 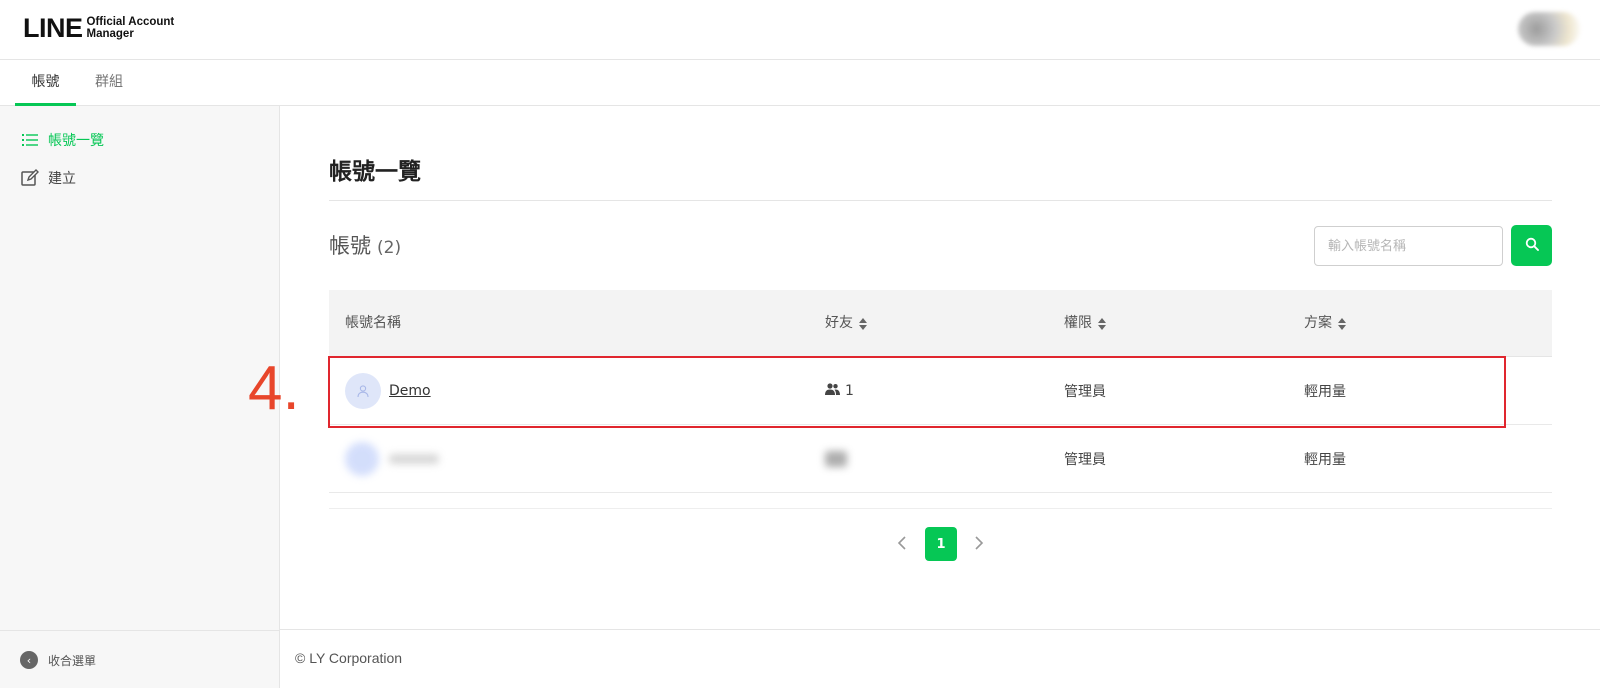 I want to click on account-name-cell-redacted, so click(x=392, y=459).